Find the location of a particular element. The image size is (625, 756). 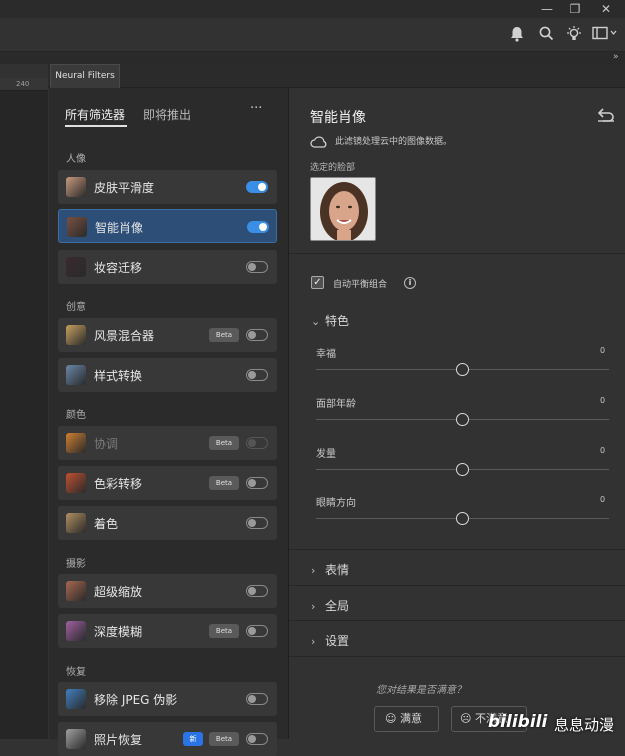

slider-label: 面部年龄 is located at coordinates (336, 404).